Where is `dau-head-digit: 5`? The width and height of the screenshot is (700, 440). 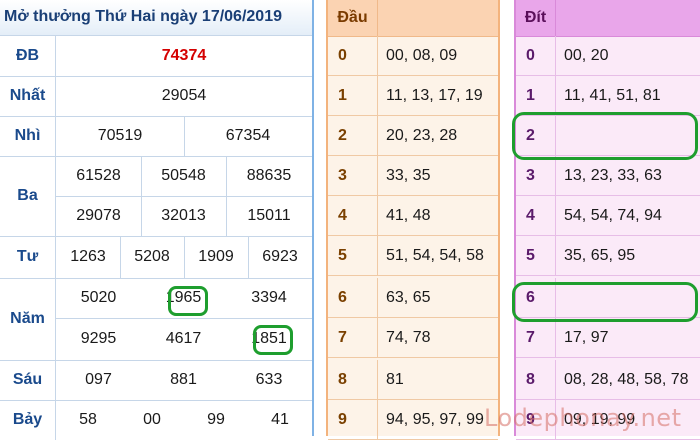 dau-head-digit: 5 is located at coordinates (353, 255).